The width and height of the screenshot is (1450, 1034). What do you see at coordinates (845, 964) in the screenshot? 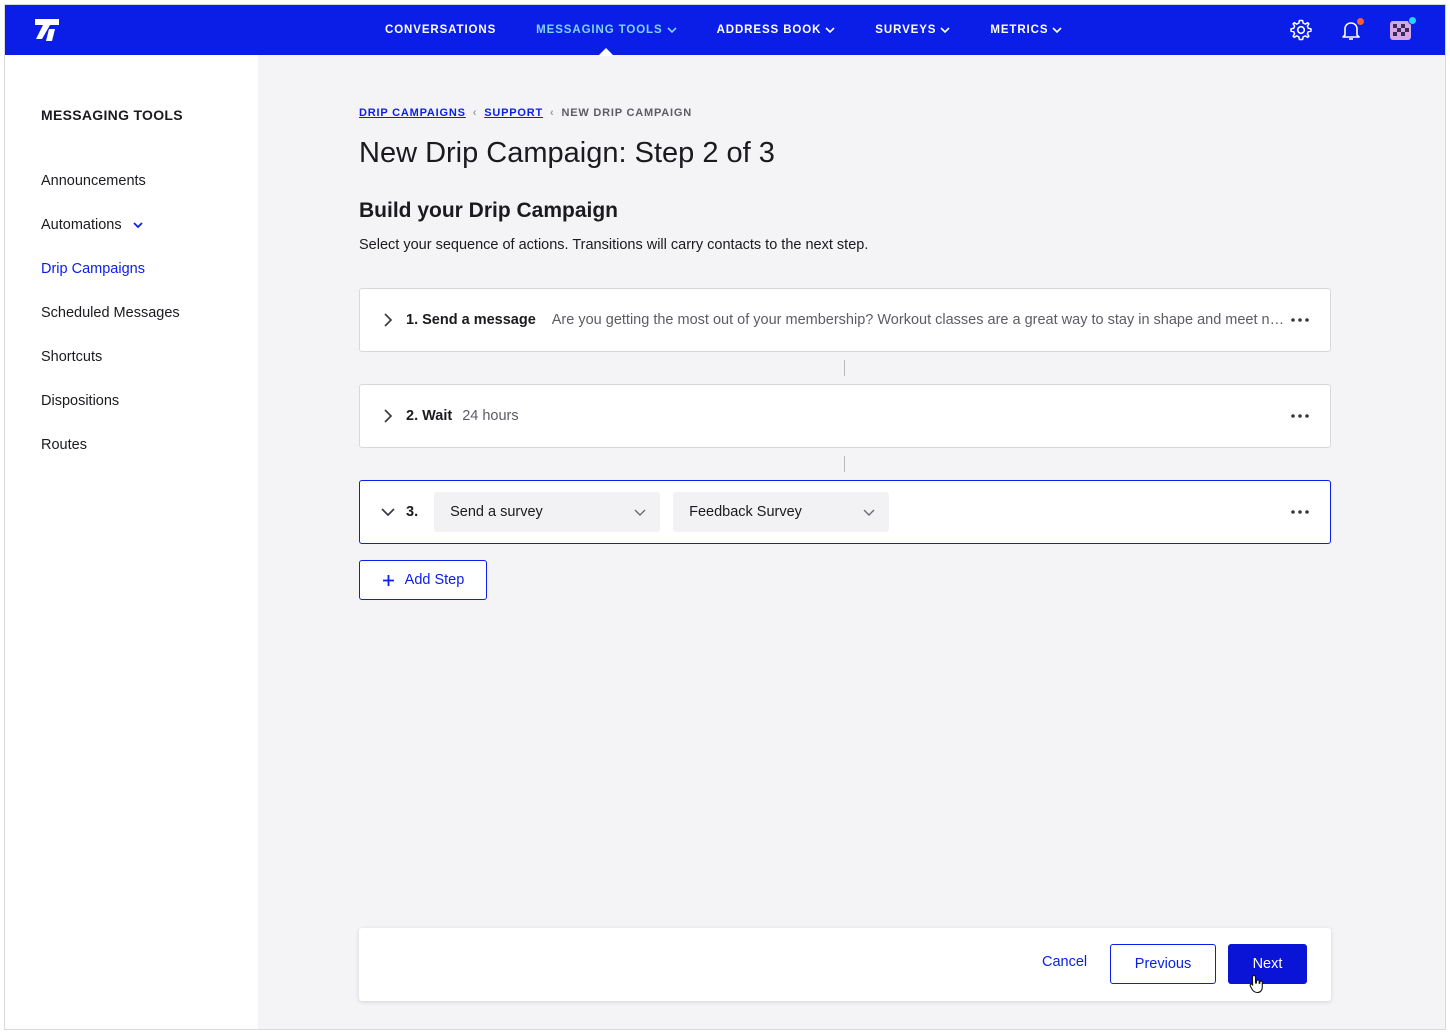
I see `wizard-footer: Cancel Previous Next` at bounding box center [845, 964].